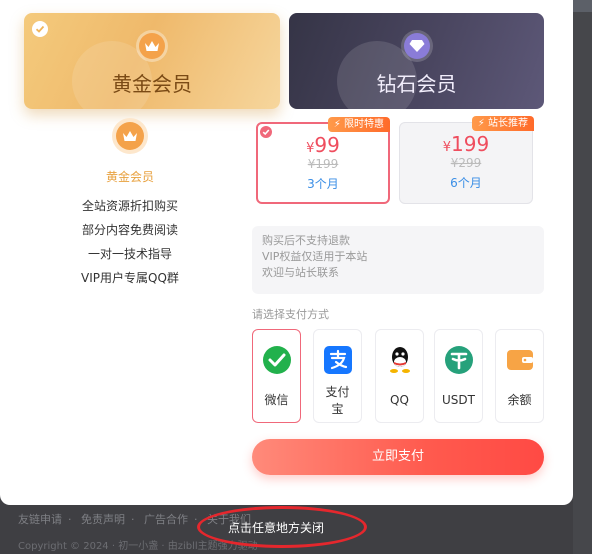 This screenshot has height=554, width=592. I want to click on pay-method-label: 微信, so click(276, 400).